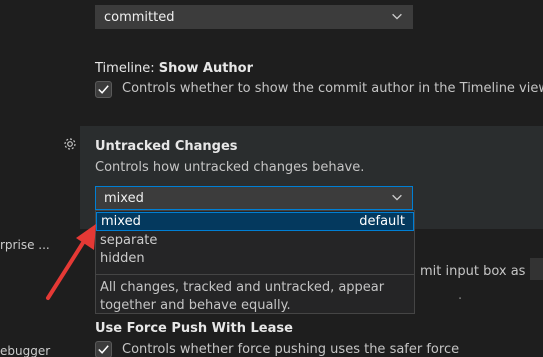  What do you see at coordinates (481, 271) in the screenshot?
I see `commit-input-text: mit input box as the d` at bounding box center [481, 271].